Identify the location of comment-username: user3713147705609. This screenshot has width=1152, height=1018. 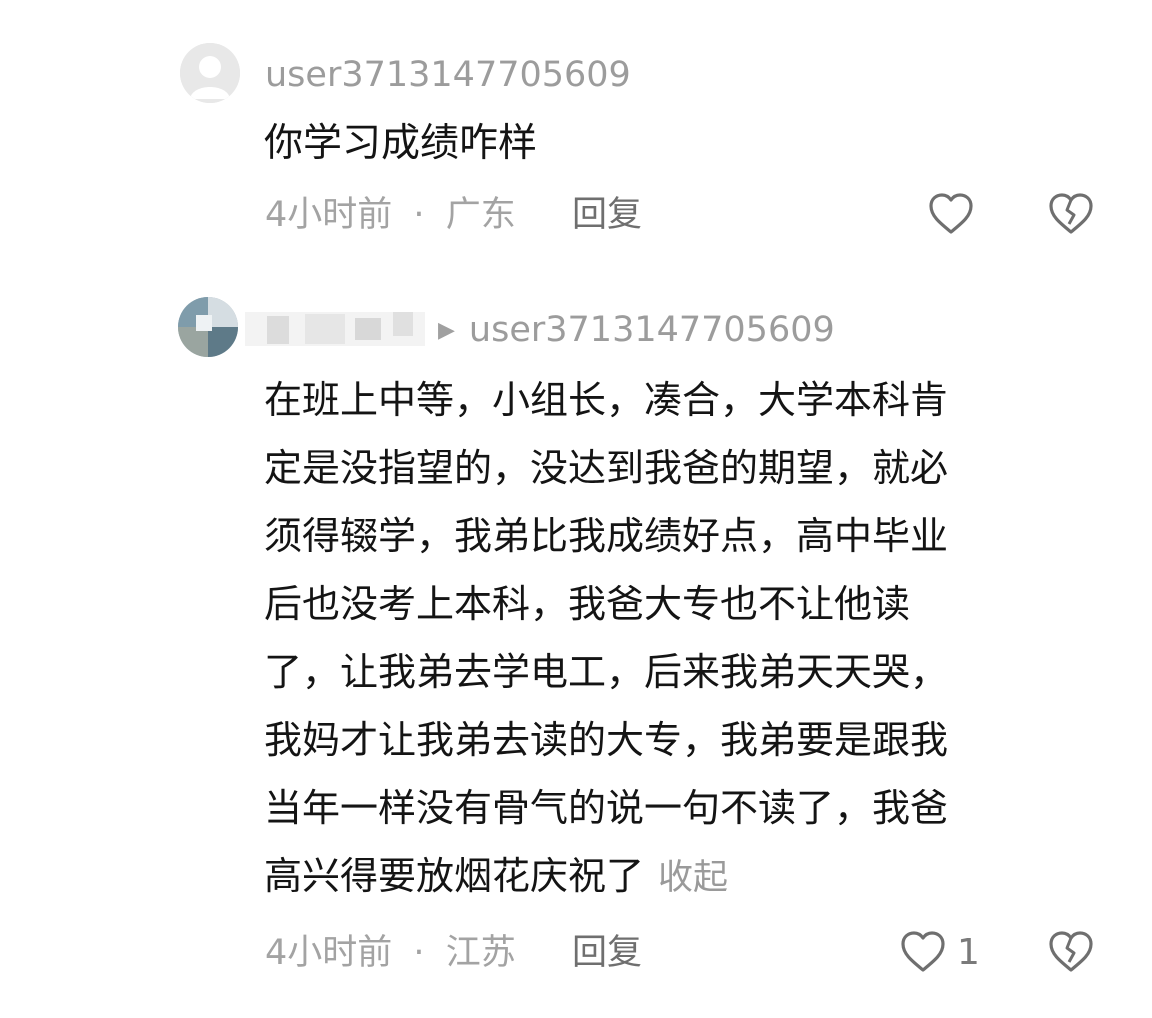
(448, 75).